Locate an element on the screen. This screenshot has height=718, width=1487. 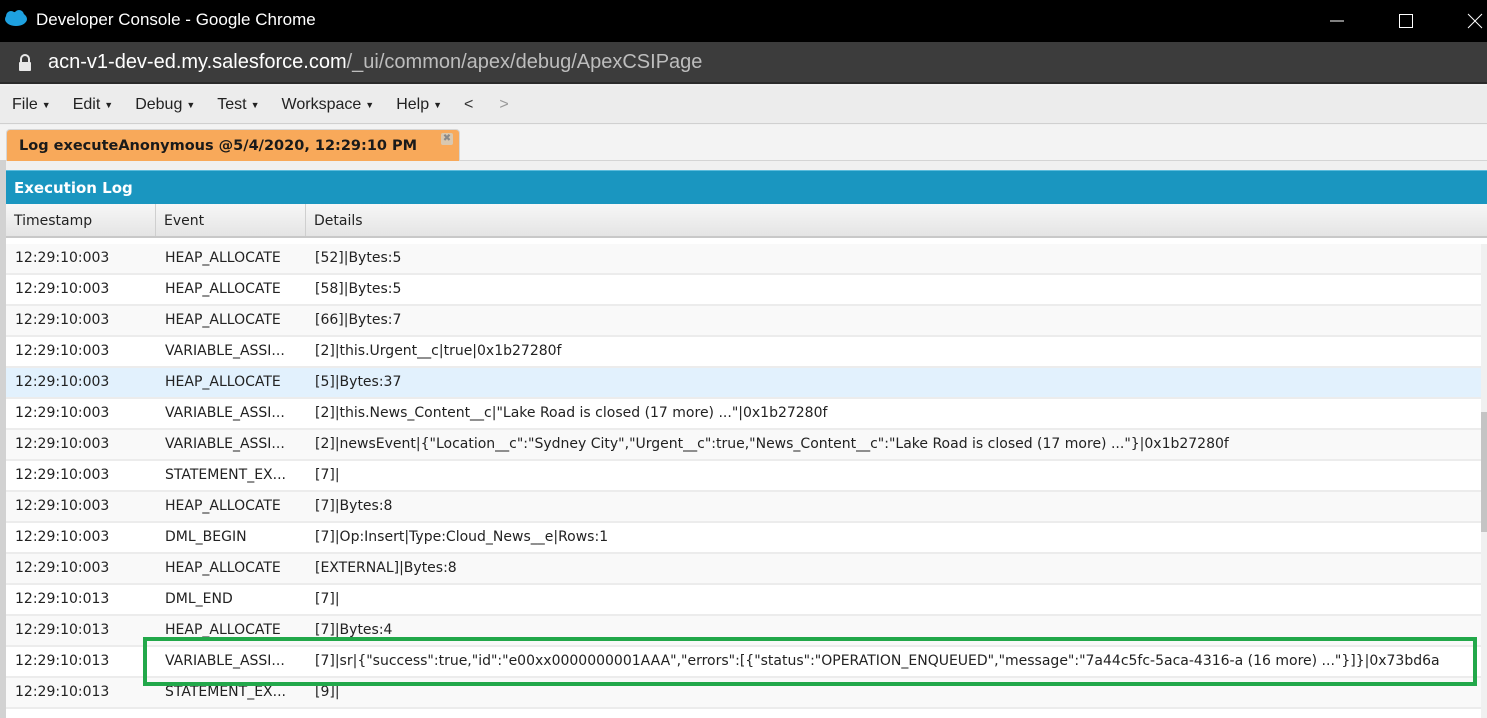
log-details: [9]| is located at coordinates (327, 692).